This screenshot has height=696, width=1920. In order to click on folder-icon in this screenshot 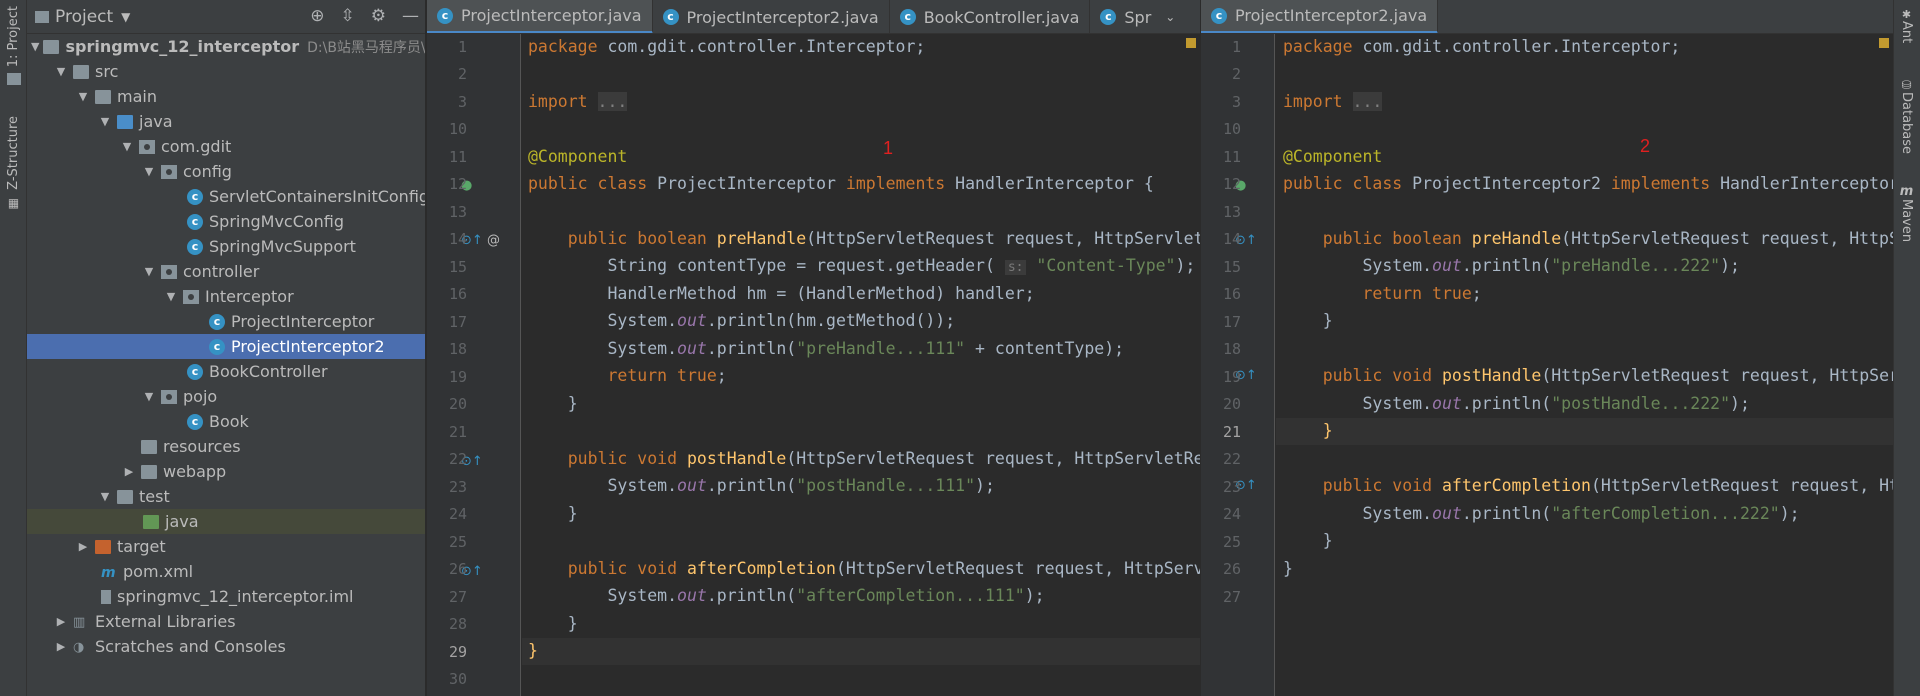, I will do `click(81, 71)`.